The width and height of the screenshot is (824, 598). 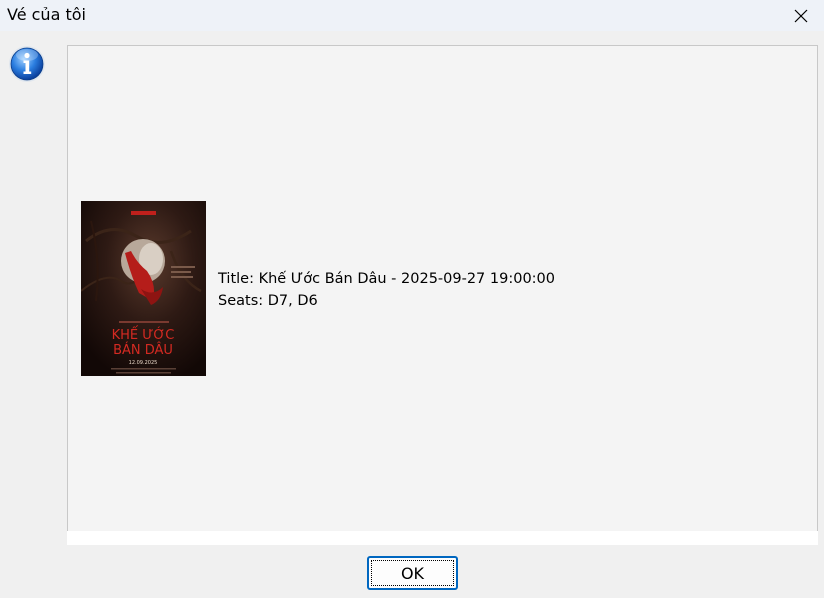 What do you see at coordinates (46, 14) in the screenshot?
I see `window-title: Vé của tôi` at bounding box center [46, 14].